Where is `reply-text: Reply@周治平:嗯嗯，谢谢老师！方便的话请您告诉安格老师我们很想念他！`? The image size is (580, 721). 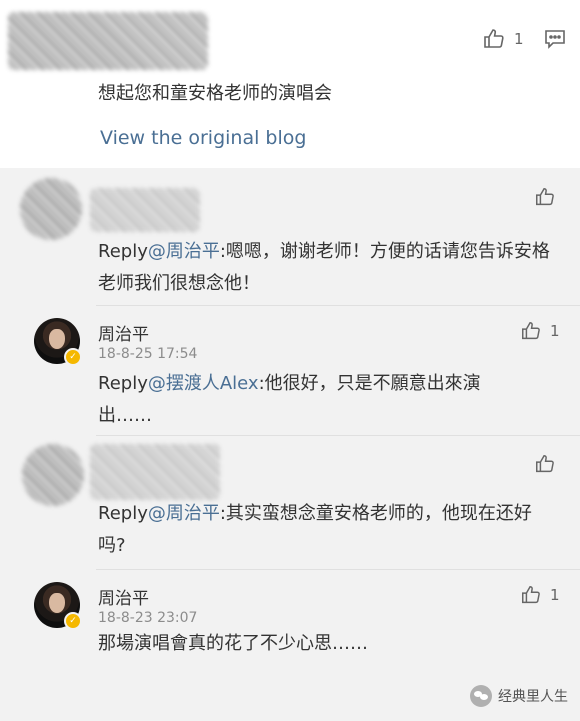
reply-text: Reply@周治平:嗯嗯，谢谢老师！方便的话请您告诉安格老师我们很想念他！ is located at coordinates (328, 268).